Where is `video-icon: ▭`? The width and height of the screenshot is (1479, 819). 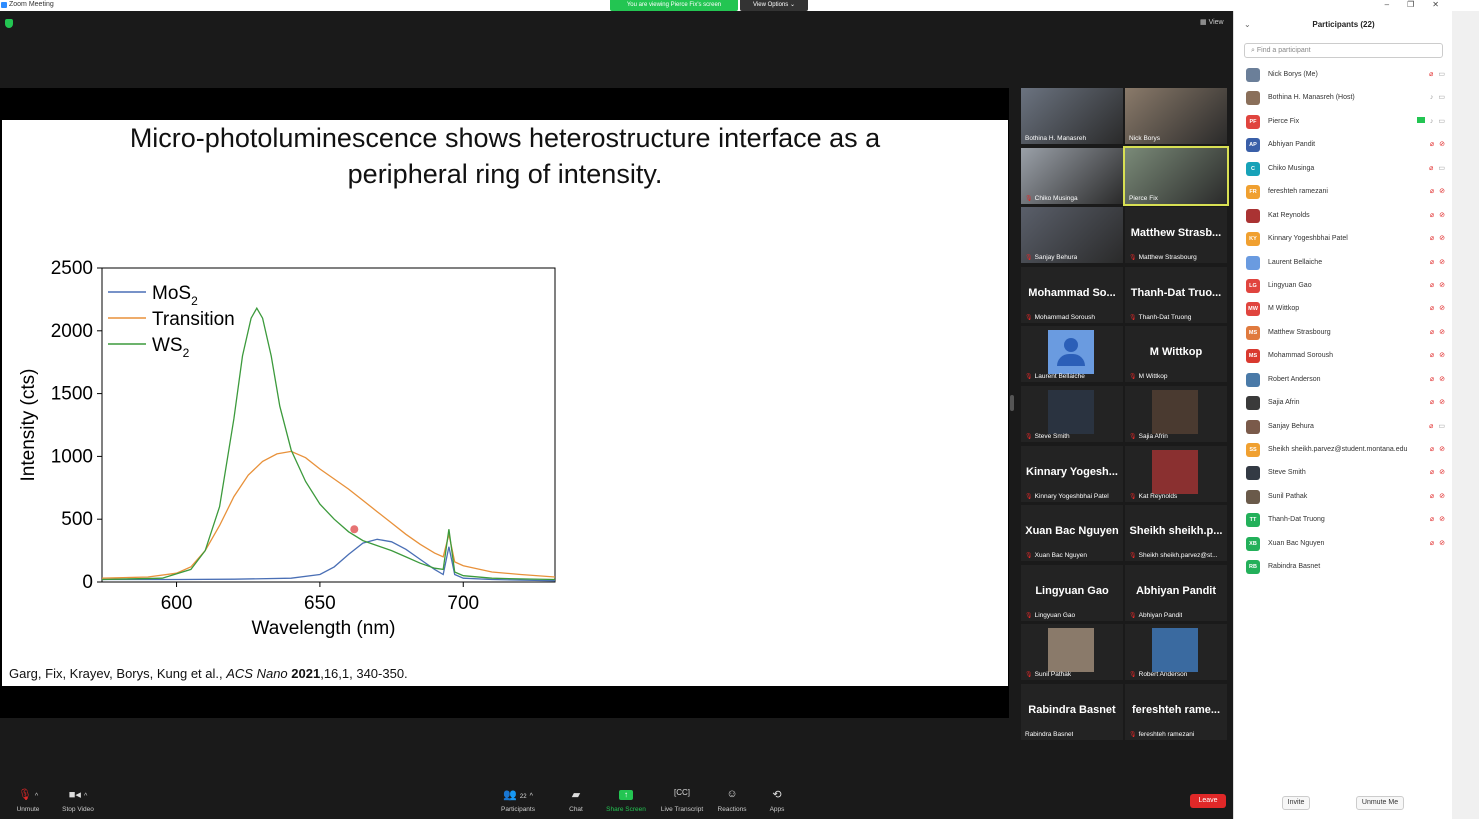 video-icon: ▭ is located at coordinates (1441, 168).